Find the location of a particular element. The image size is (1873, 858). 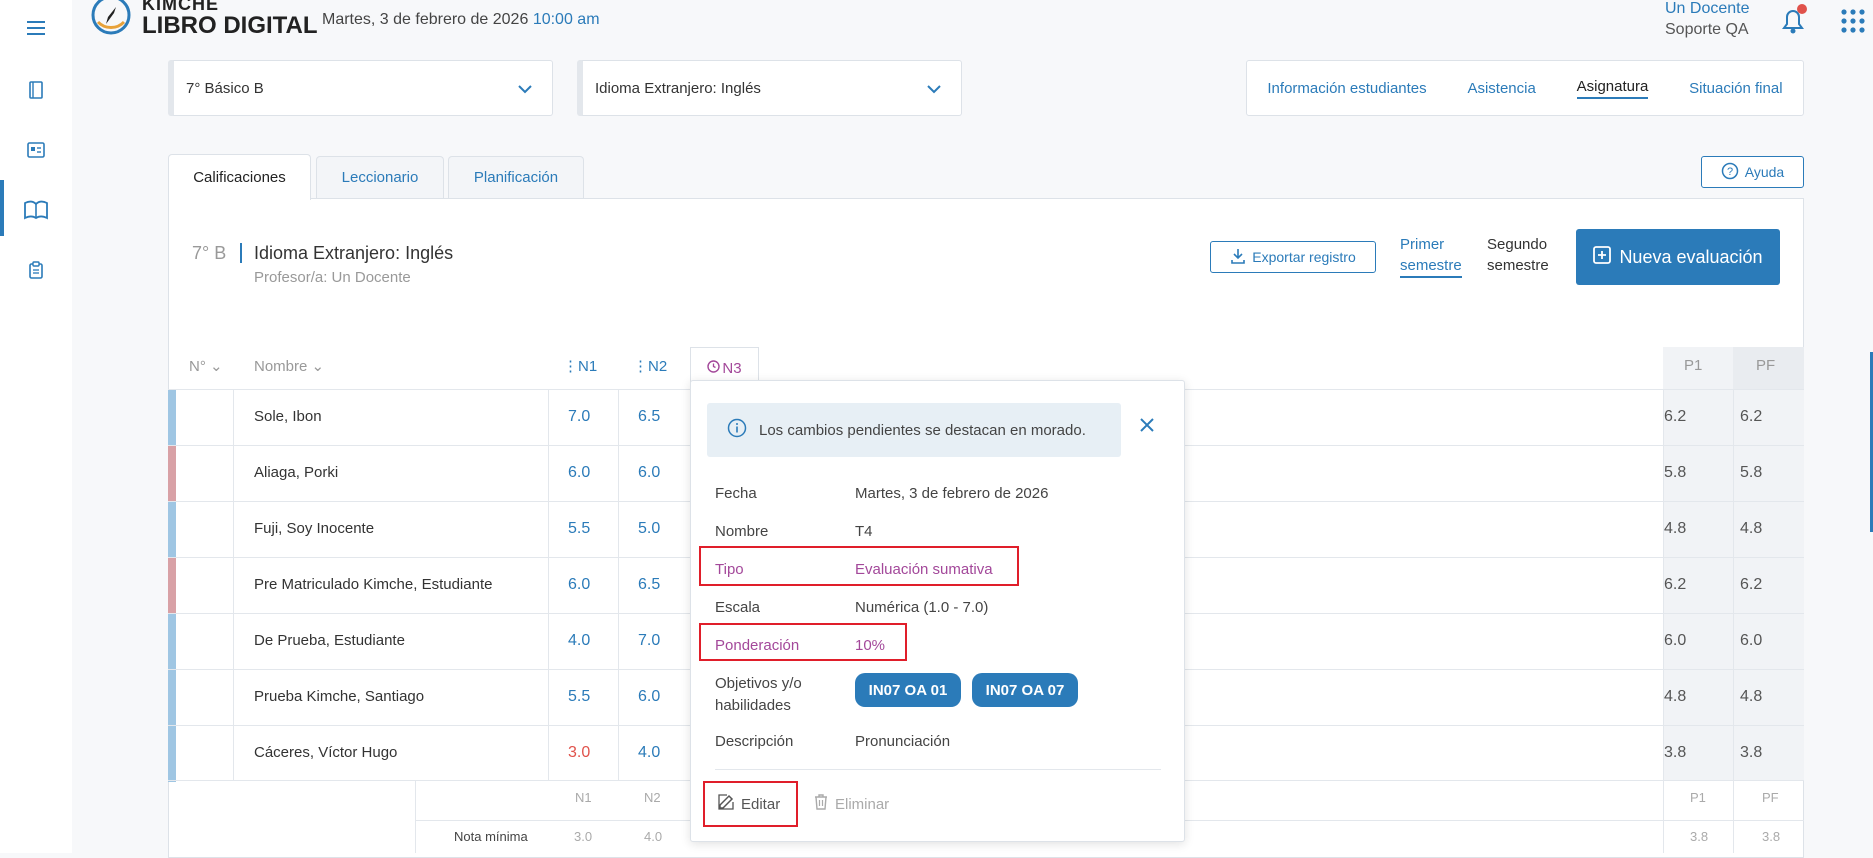

trash-icon is located at coordinates (821, 804).